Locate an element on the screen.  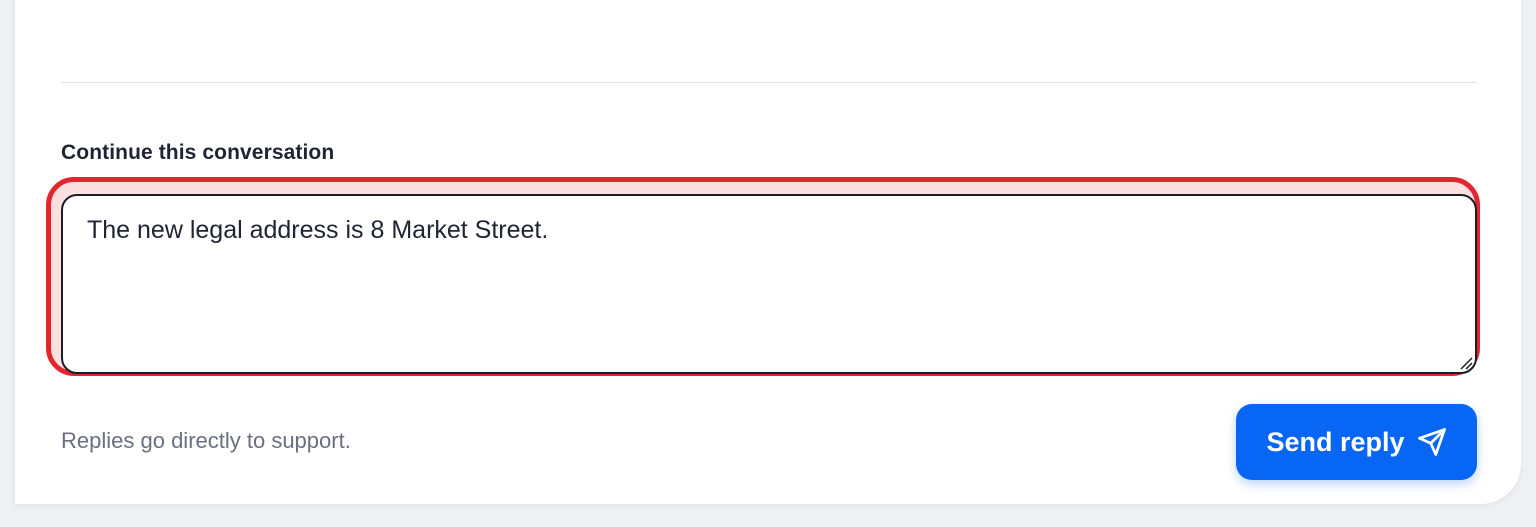
paper-plane-icon is located at coordinates (1431, 442).